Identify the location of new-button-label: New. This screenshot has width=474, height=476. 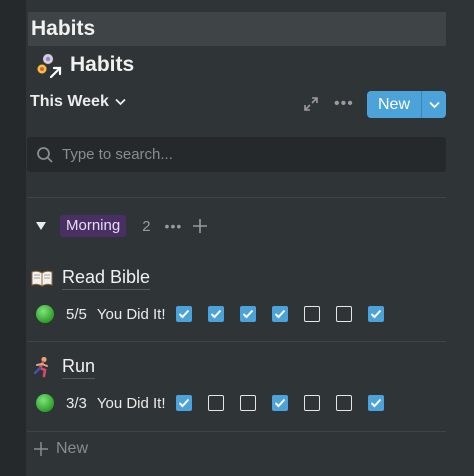
(394, 104).